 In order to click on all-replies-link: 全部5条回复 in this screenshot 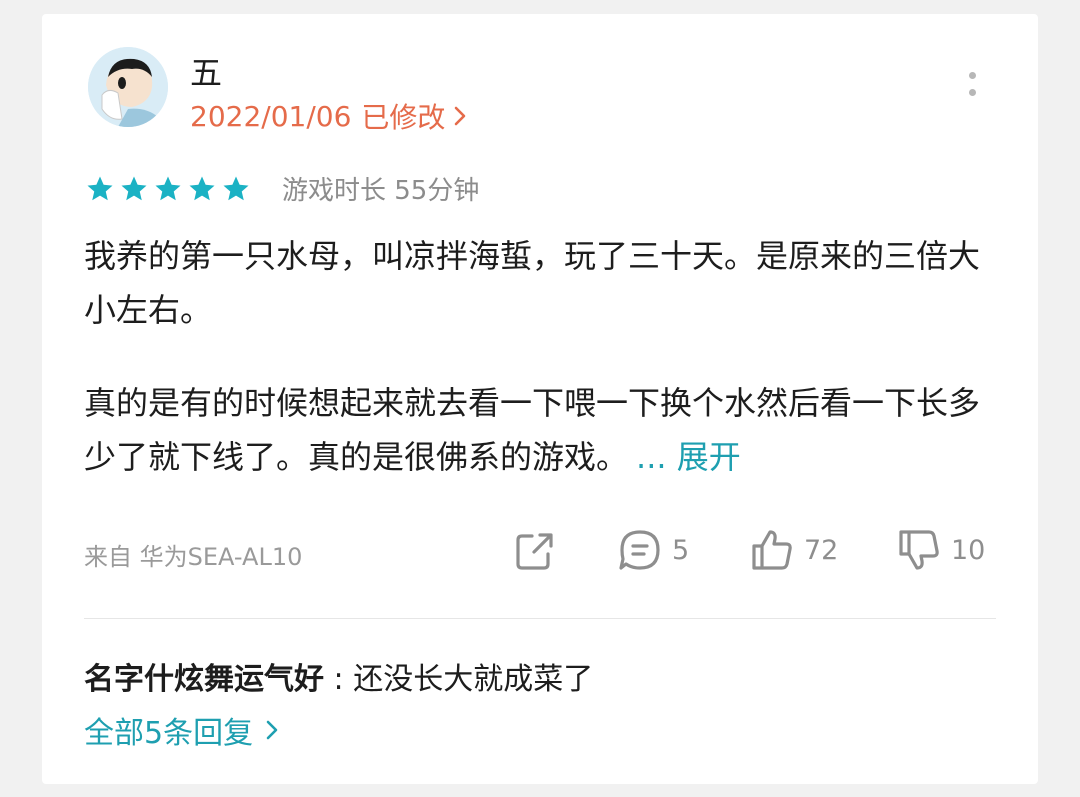, I will do `click(182, 730)`.